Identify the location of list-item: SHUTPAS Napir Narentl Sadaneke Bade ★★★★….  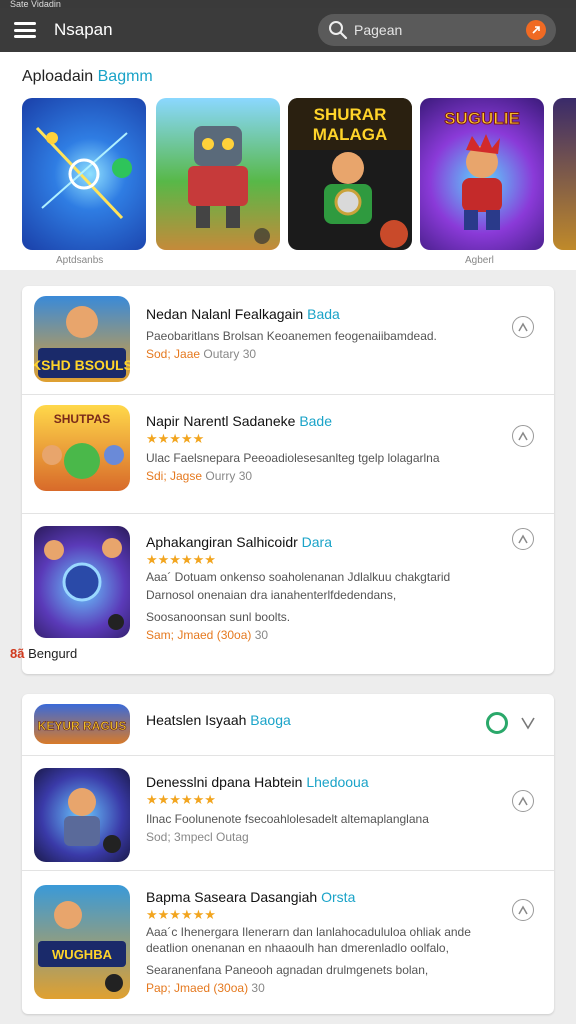
(288, 454).